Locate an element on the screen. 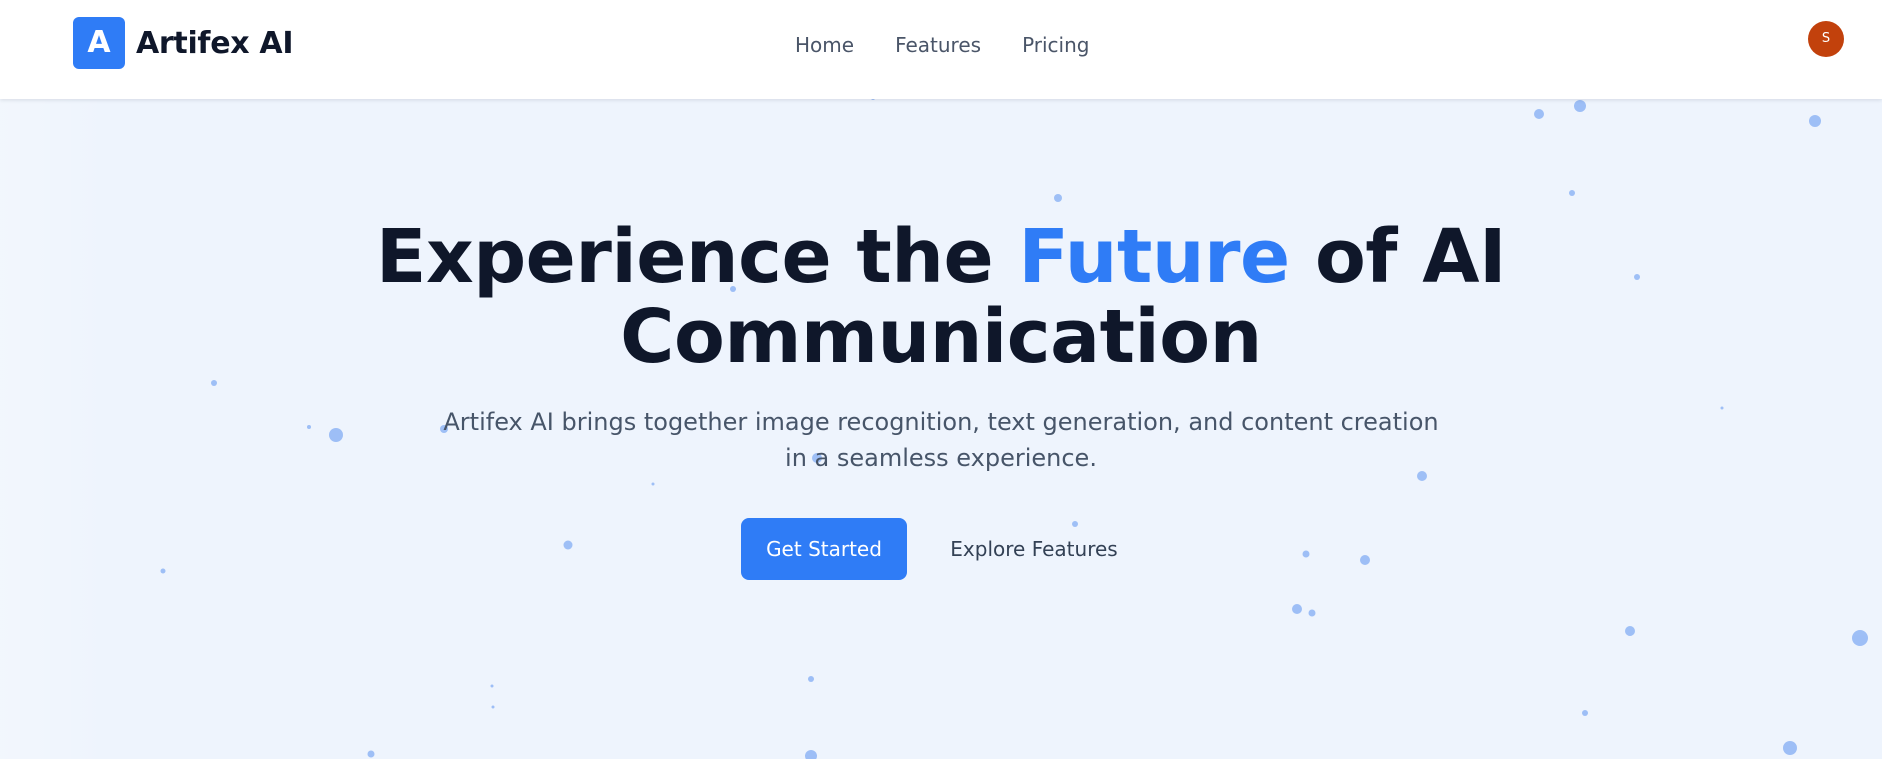 The width and height of the screenshot is (1882, 759). brand-logo-link: A Artifex AI is located at coordinates (183, 43).